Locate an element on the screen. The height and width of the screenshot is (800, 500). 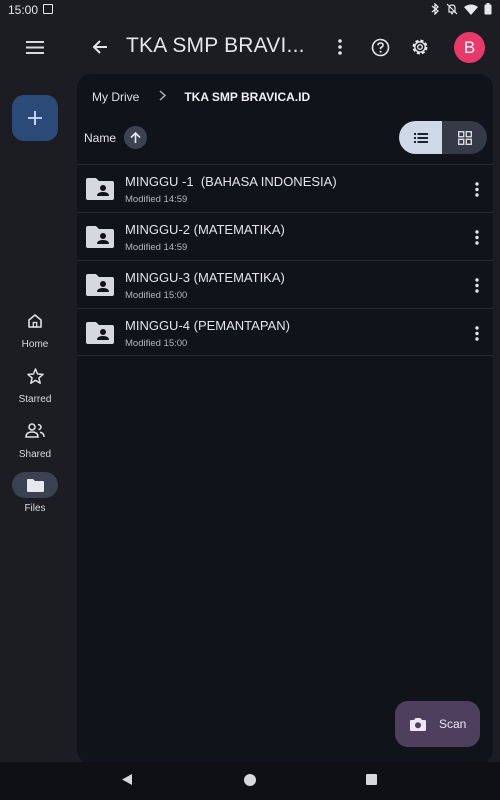
scan-label: Scan is located at coordinates (453, 724).